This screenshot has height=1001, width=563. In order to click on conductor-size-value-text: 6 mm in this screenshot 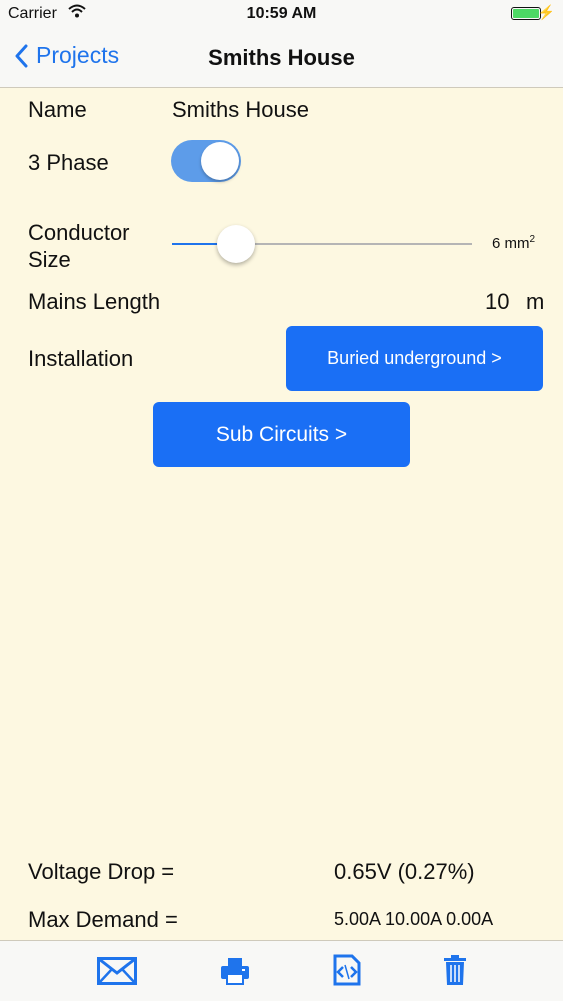, I will do `click(511, 243)`.